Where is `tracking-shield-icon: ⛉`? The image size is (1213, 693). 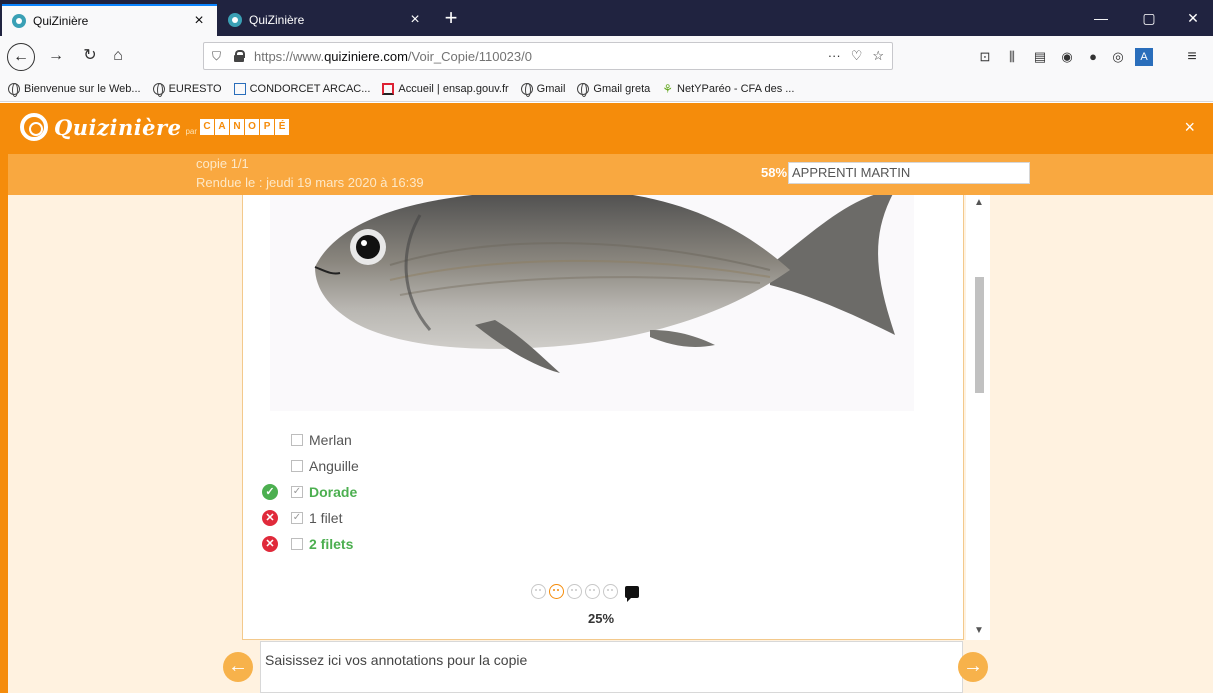 tracking-shield-icon: ⛉ is located at coordinates (219, 56).